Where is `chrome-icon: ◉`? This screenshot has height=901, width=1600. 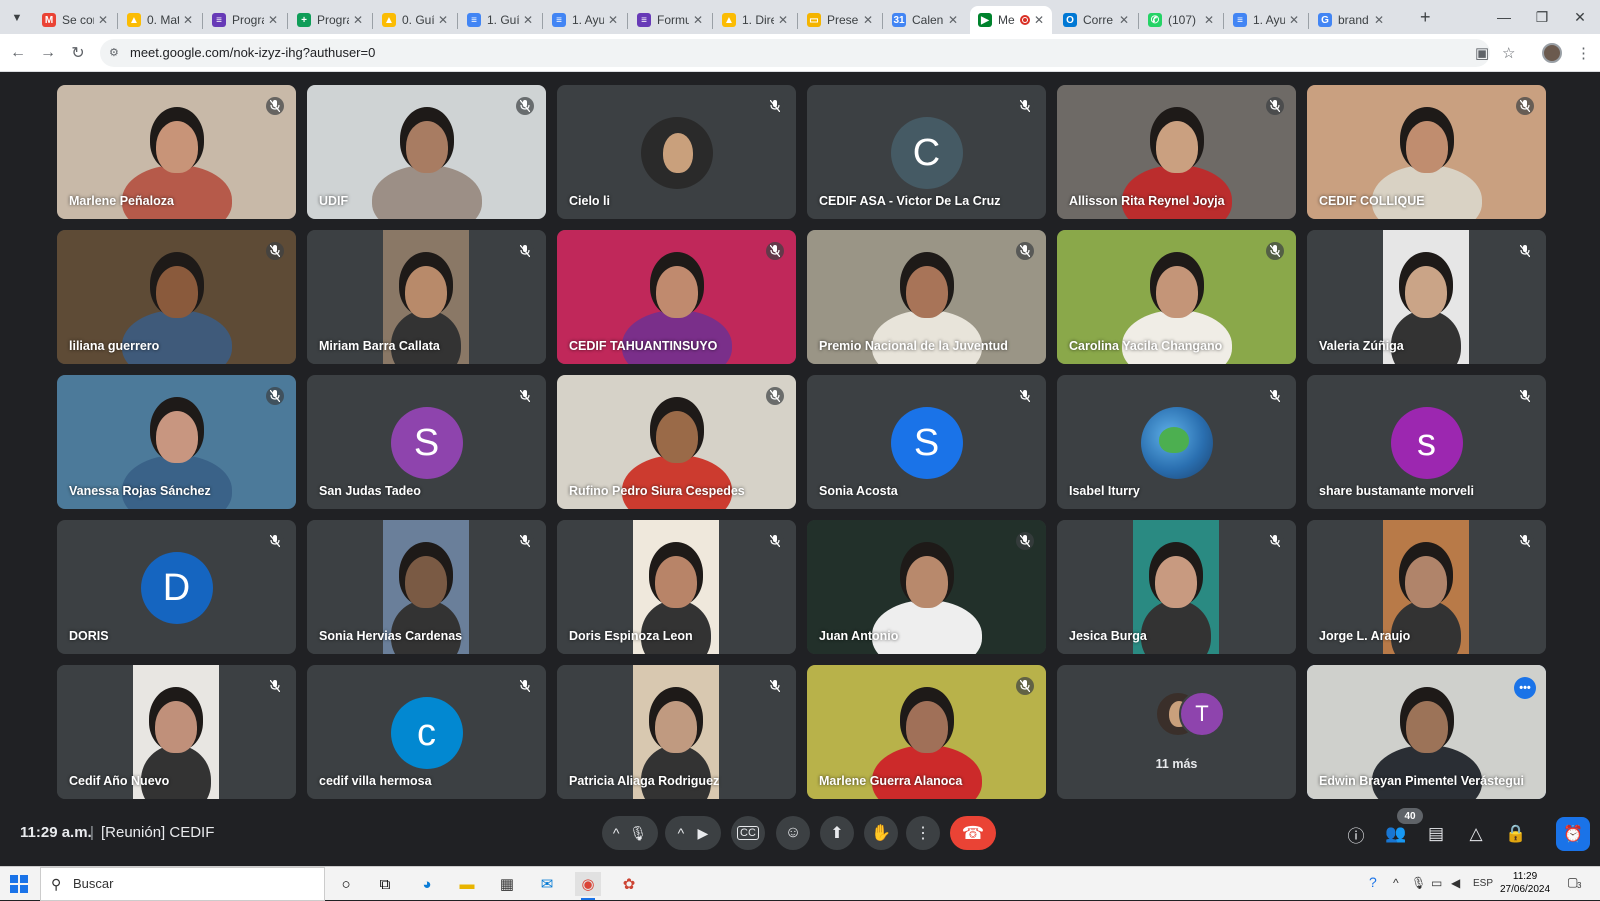 chrome-icon: ◉ is located at coordinates (588, 886).